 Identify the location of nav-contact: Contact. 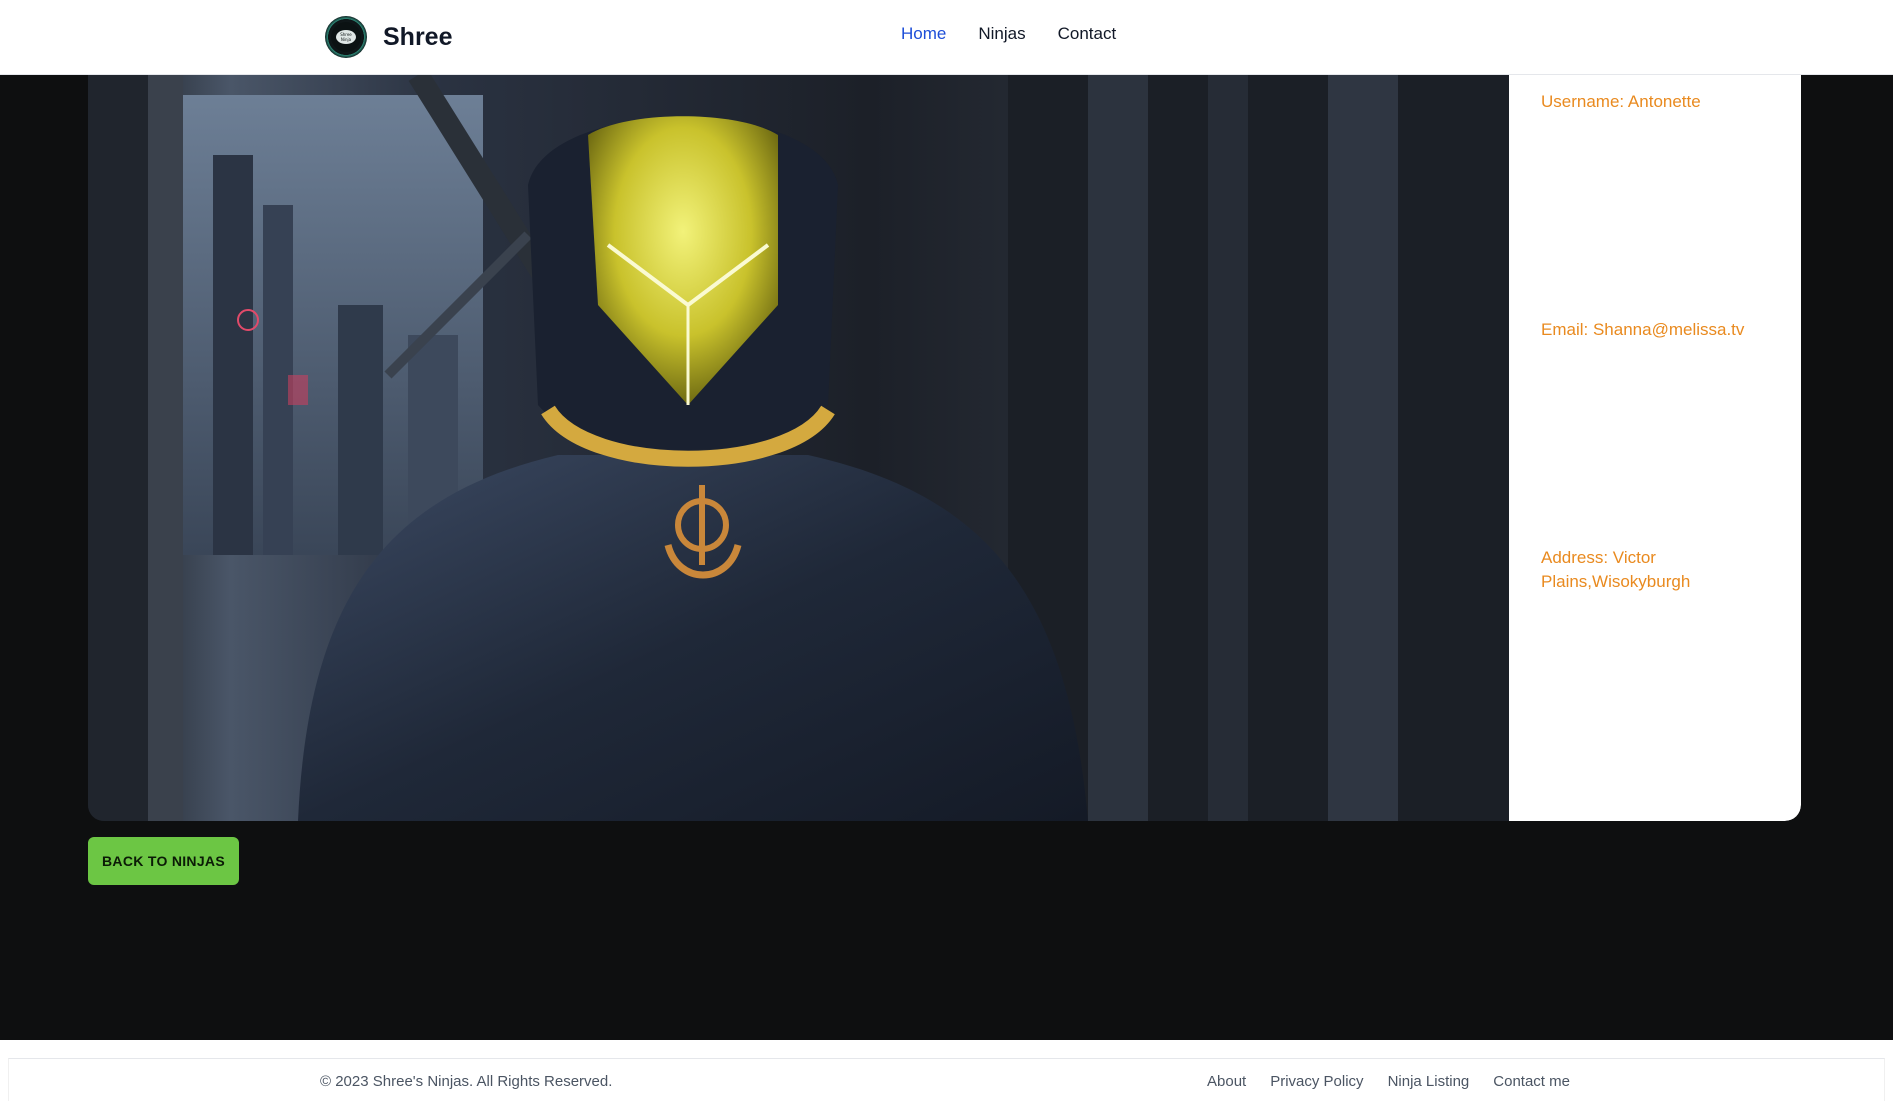
(1087, 34).